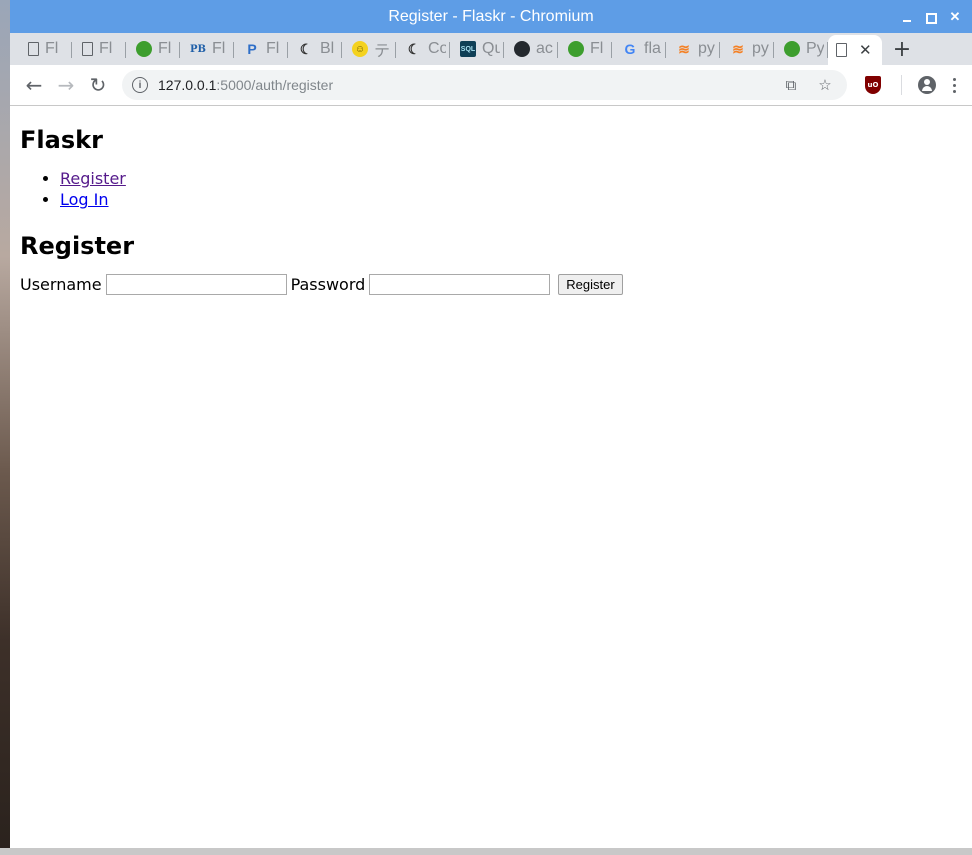 The height and width of the screenshot is (855, 972). What do you see at coordinates (382, 51) in the screenshot?
I see `tab-label: テ` at bounding box center [382, 51].